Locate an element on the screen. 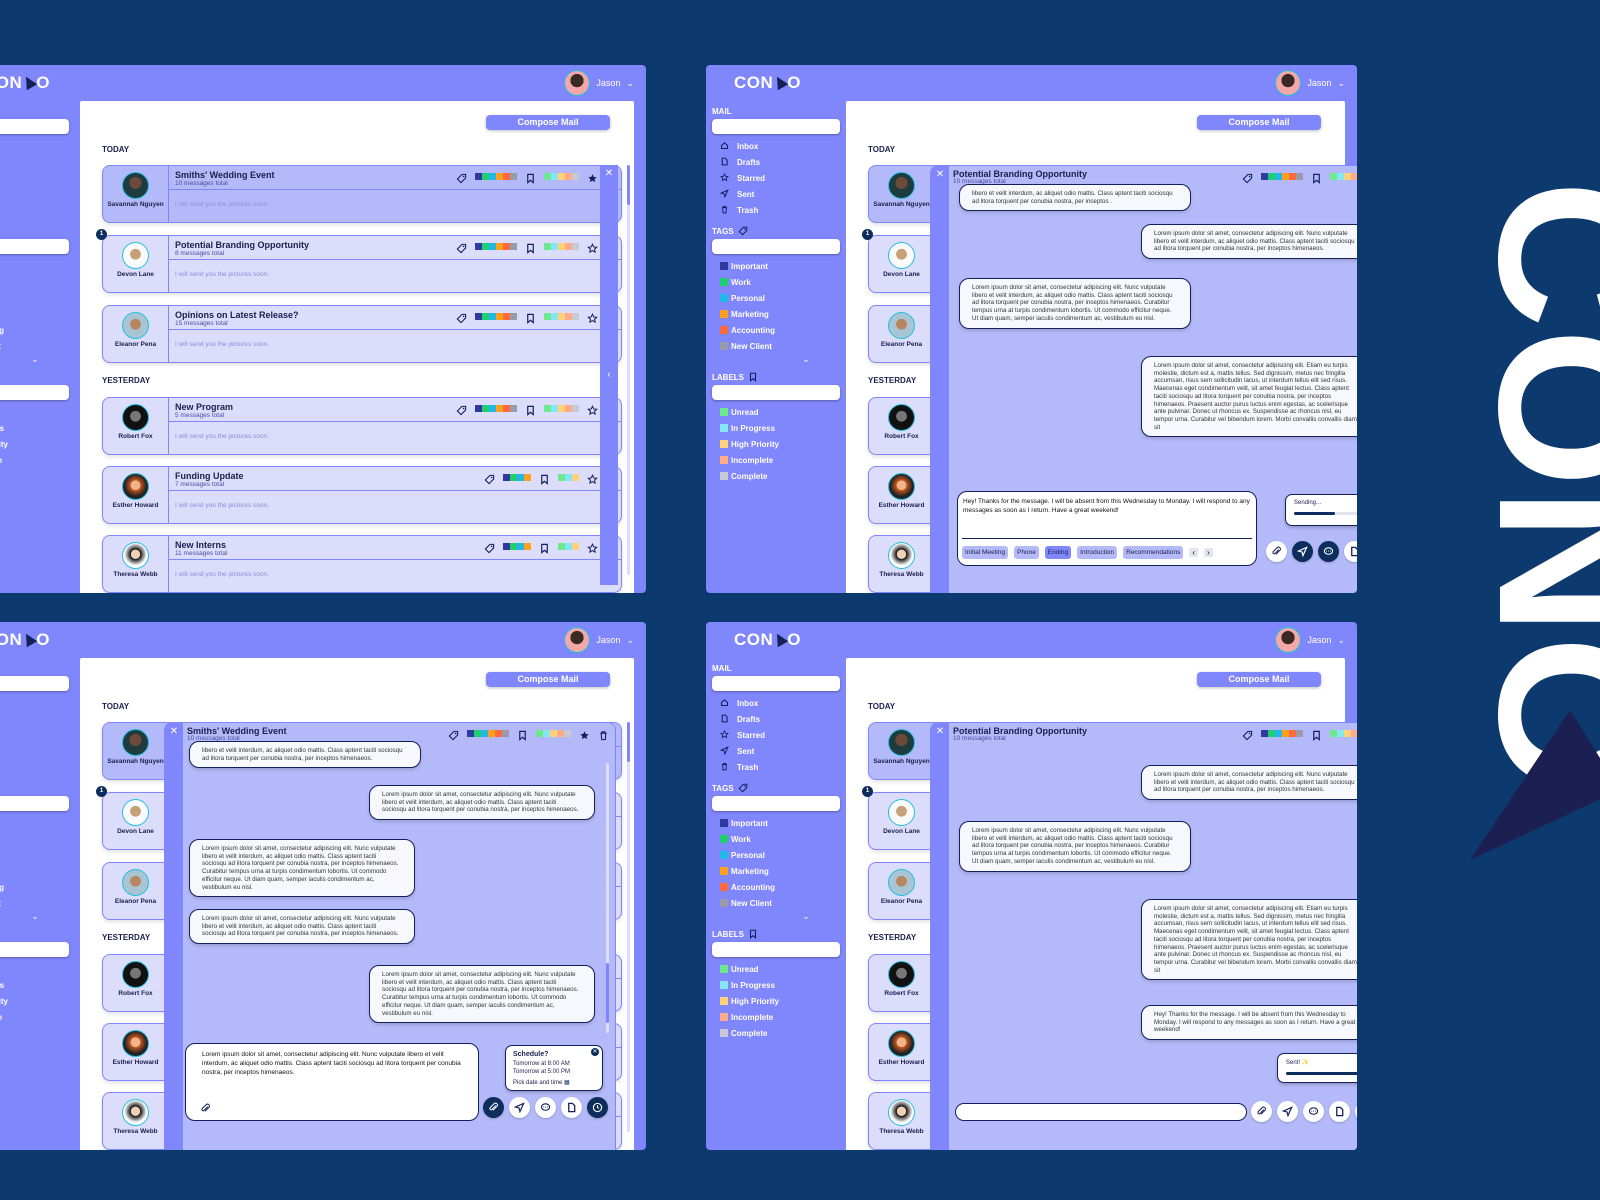 This screenshot has width=1600, height=1200. label-item: In Progress is located at coordinates (37, 985).